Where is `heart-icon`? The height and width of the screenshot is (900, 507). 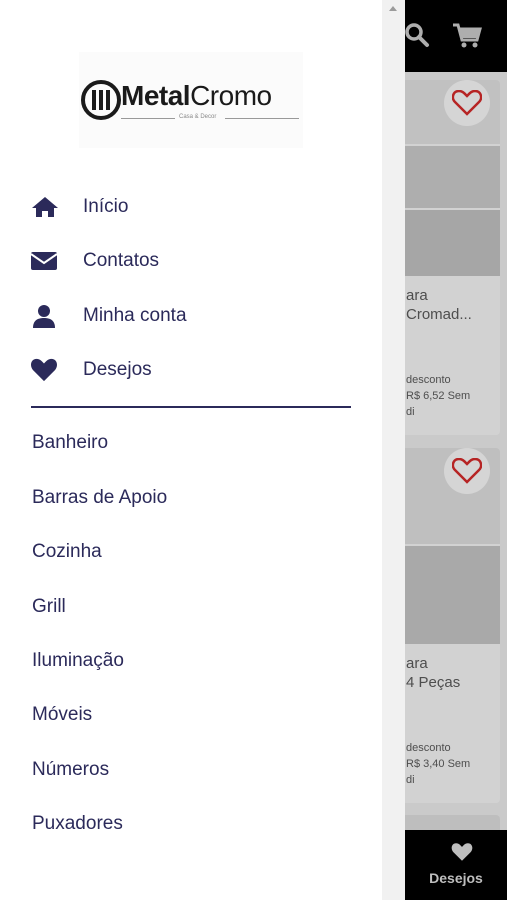 heart-icon is located at coordinates (47, 370).